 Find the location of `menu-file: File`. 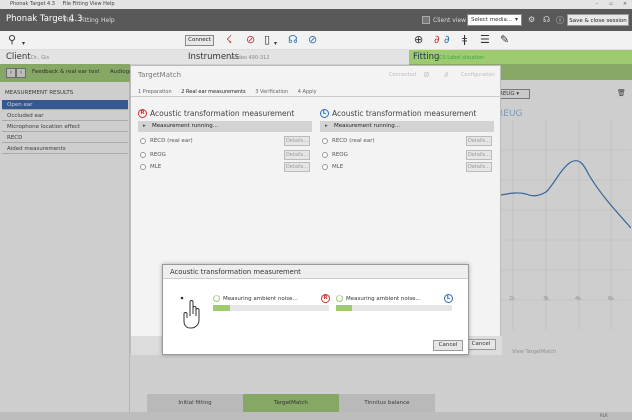

menu-file: File is located at coordinates (69, 20).